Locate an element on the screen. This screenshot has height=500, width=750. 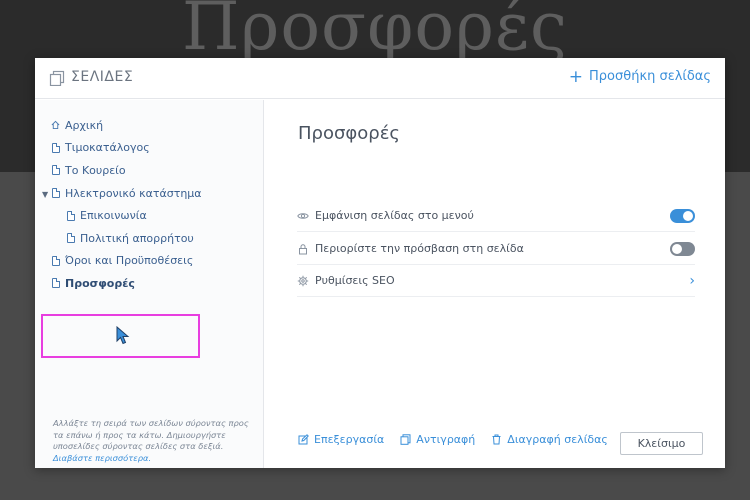
page-item-label: Τιμοκατάλογος is located at coordinates (107, 148).